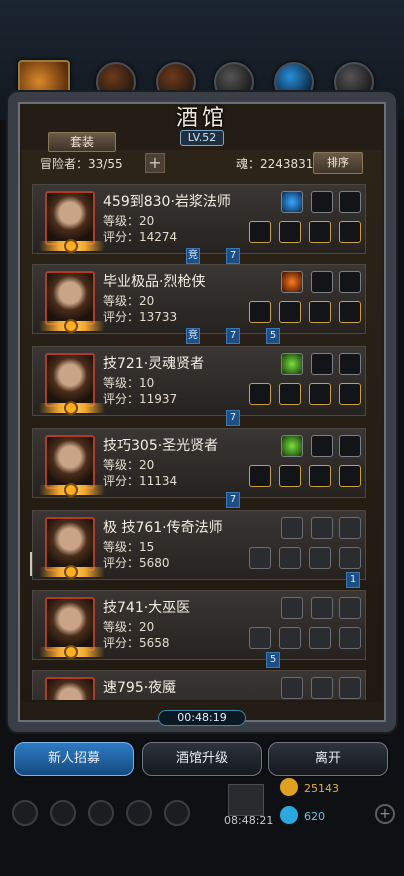 Image resolution: width=404 pixels, height=876 pixels. What do you see at coordinates (246, 800) in the screenshot?
I see `gift-box-icon` at bounding box center [246, 800].